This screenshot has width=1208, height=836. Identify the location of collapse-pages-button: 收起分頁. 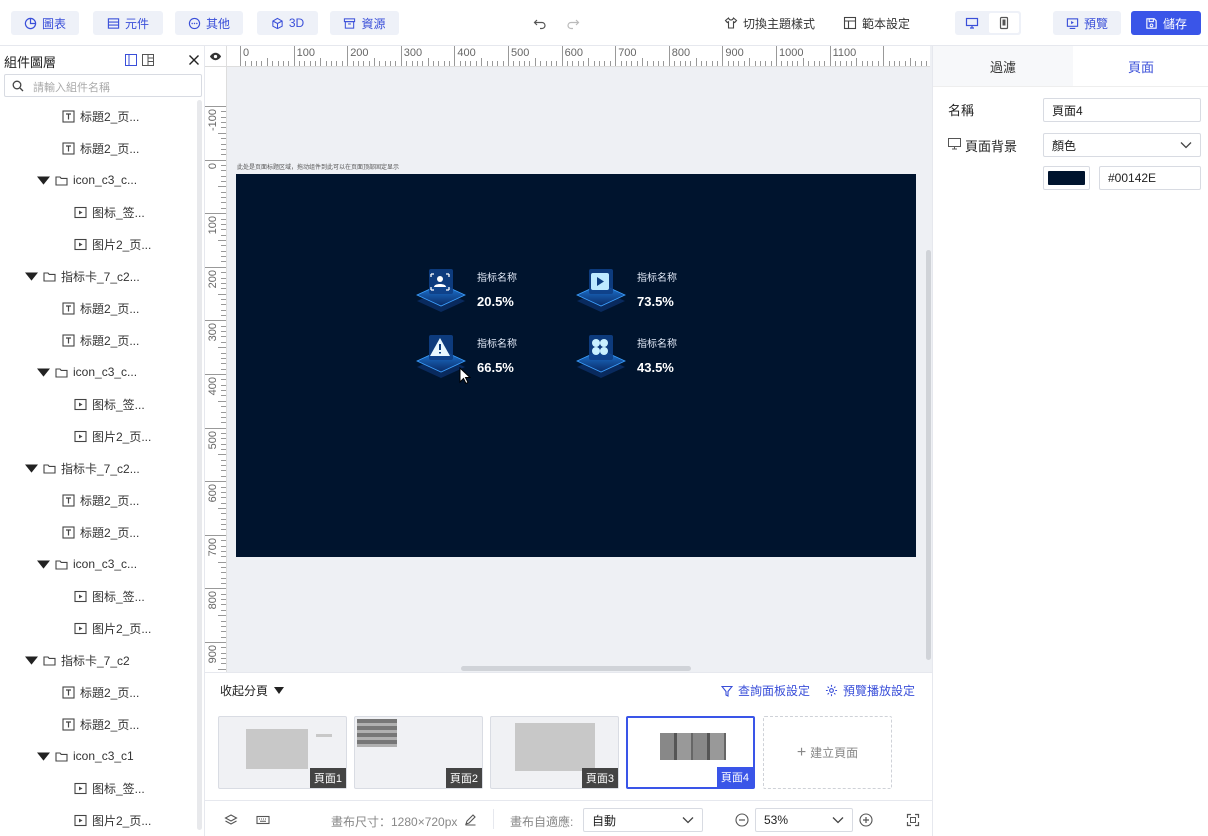
(252, 690).